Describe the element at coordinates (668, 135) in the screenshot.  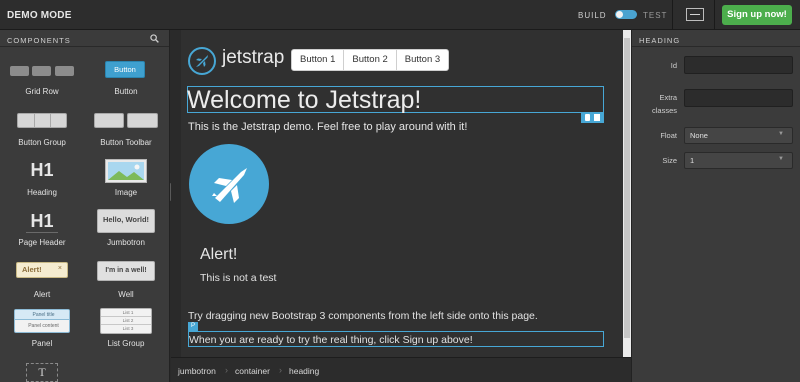
I see `float-label: Float` at that location.